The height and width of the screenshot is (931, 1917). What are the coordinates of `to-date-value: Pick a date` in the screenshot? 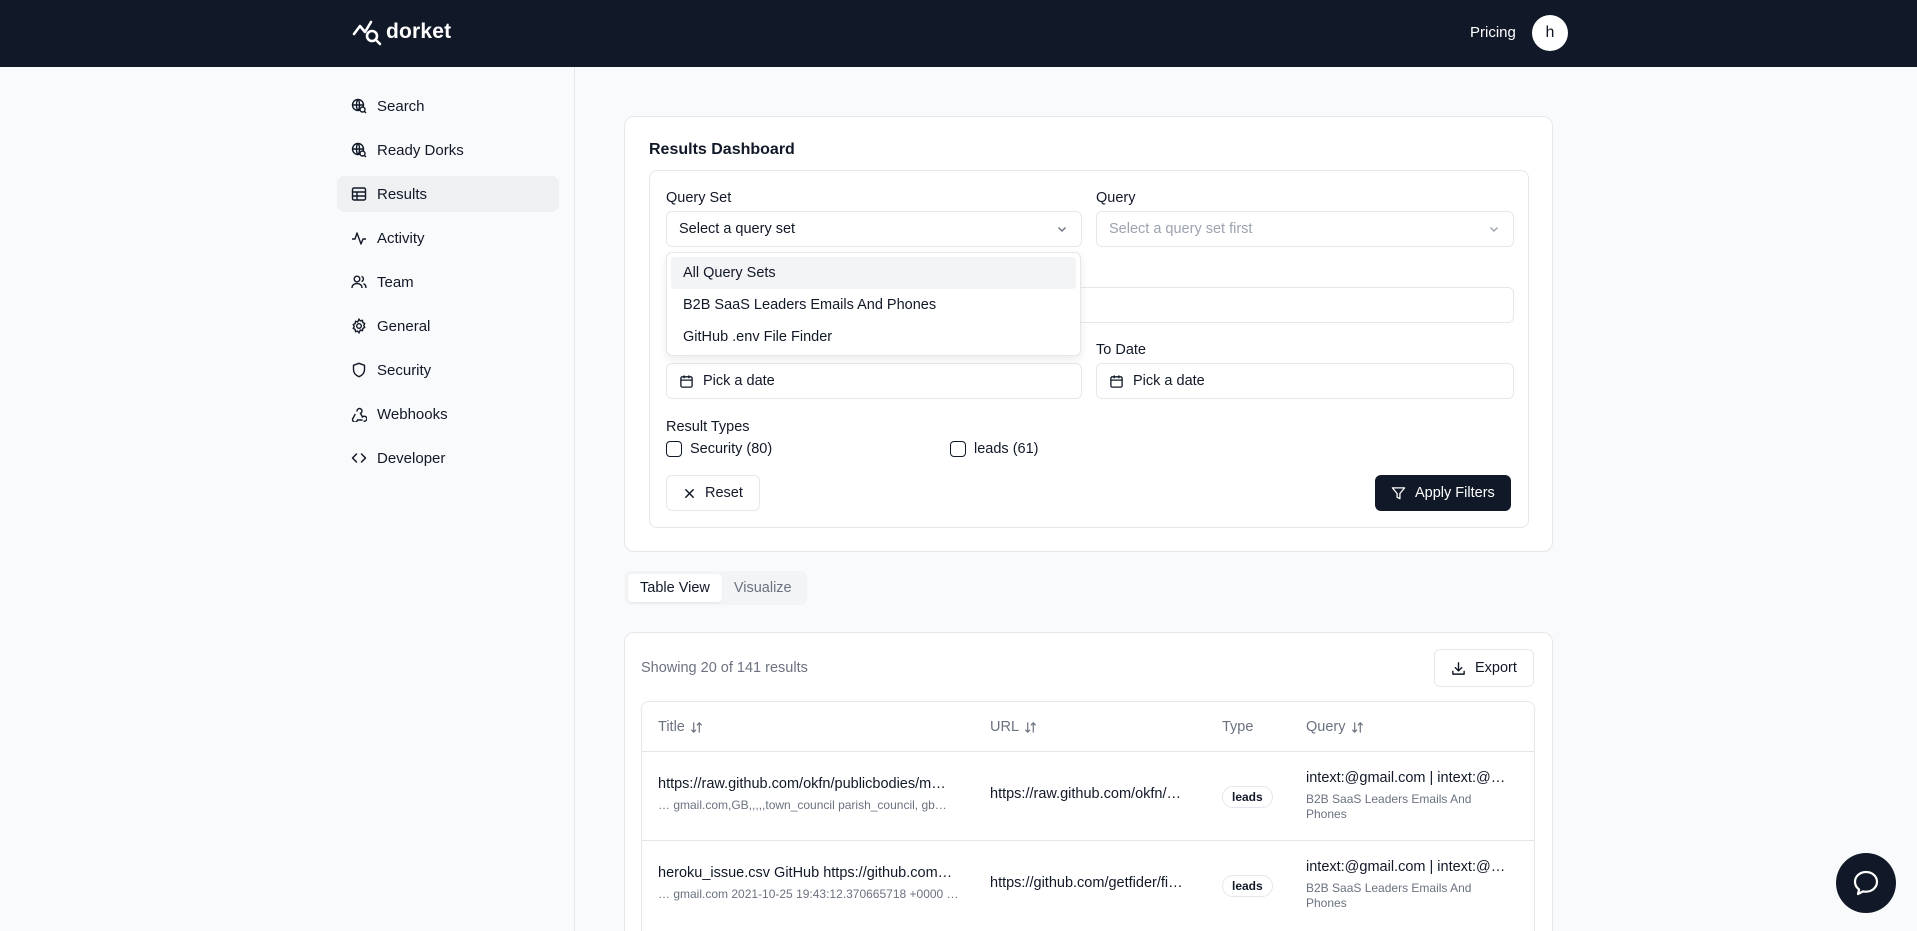 It's located at (1169, 381).